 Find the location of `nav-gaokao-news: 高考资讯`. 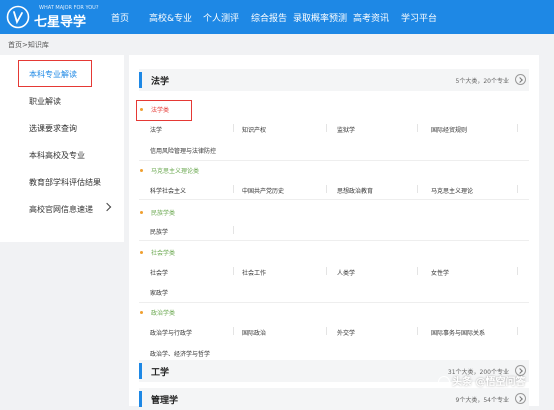

nav-gaokao-news: 高考资讯 is located at coordinates (371, 17).